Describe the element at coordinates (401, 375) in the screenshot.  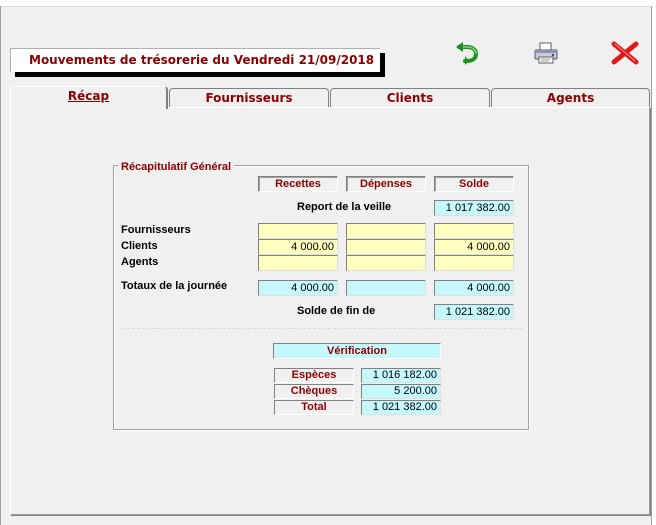
I see `verif-especes-field: 1 016 182.00` at that location.